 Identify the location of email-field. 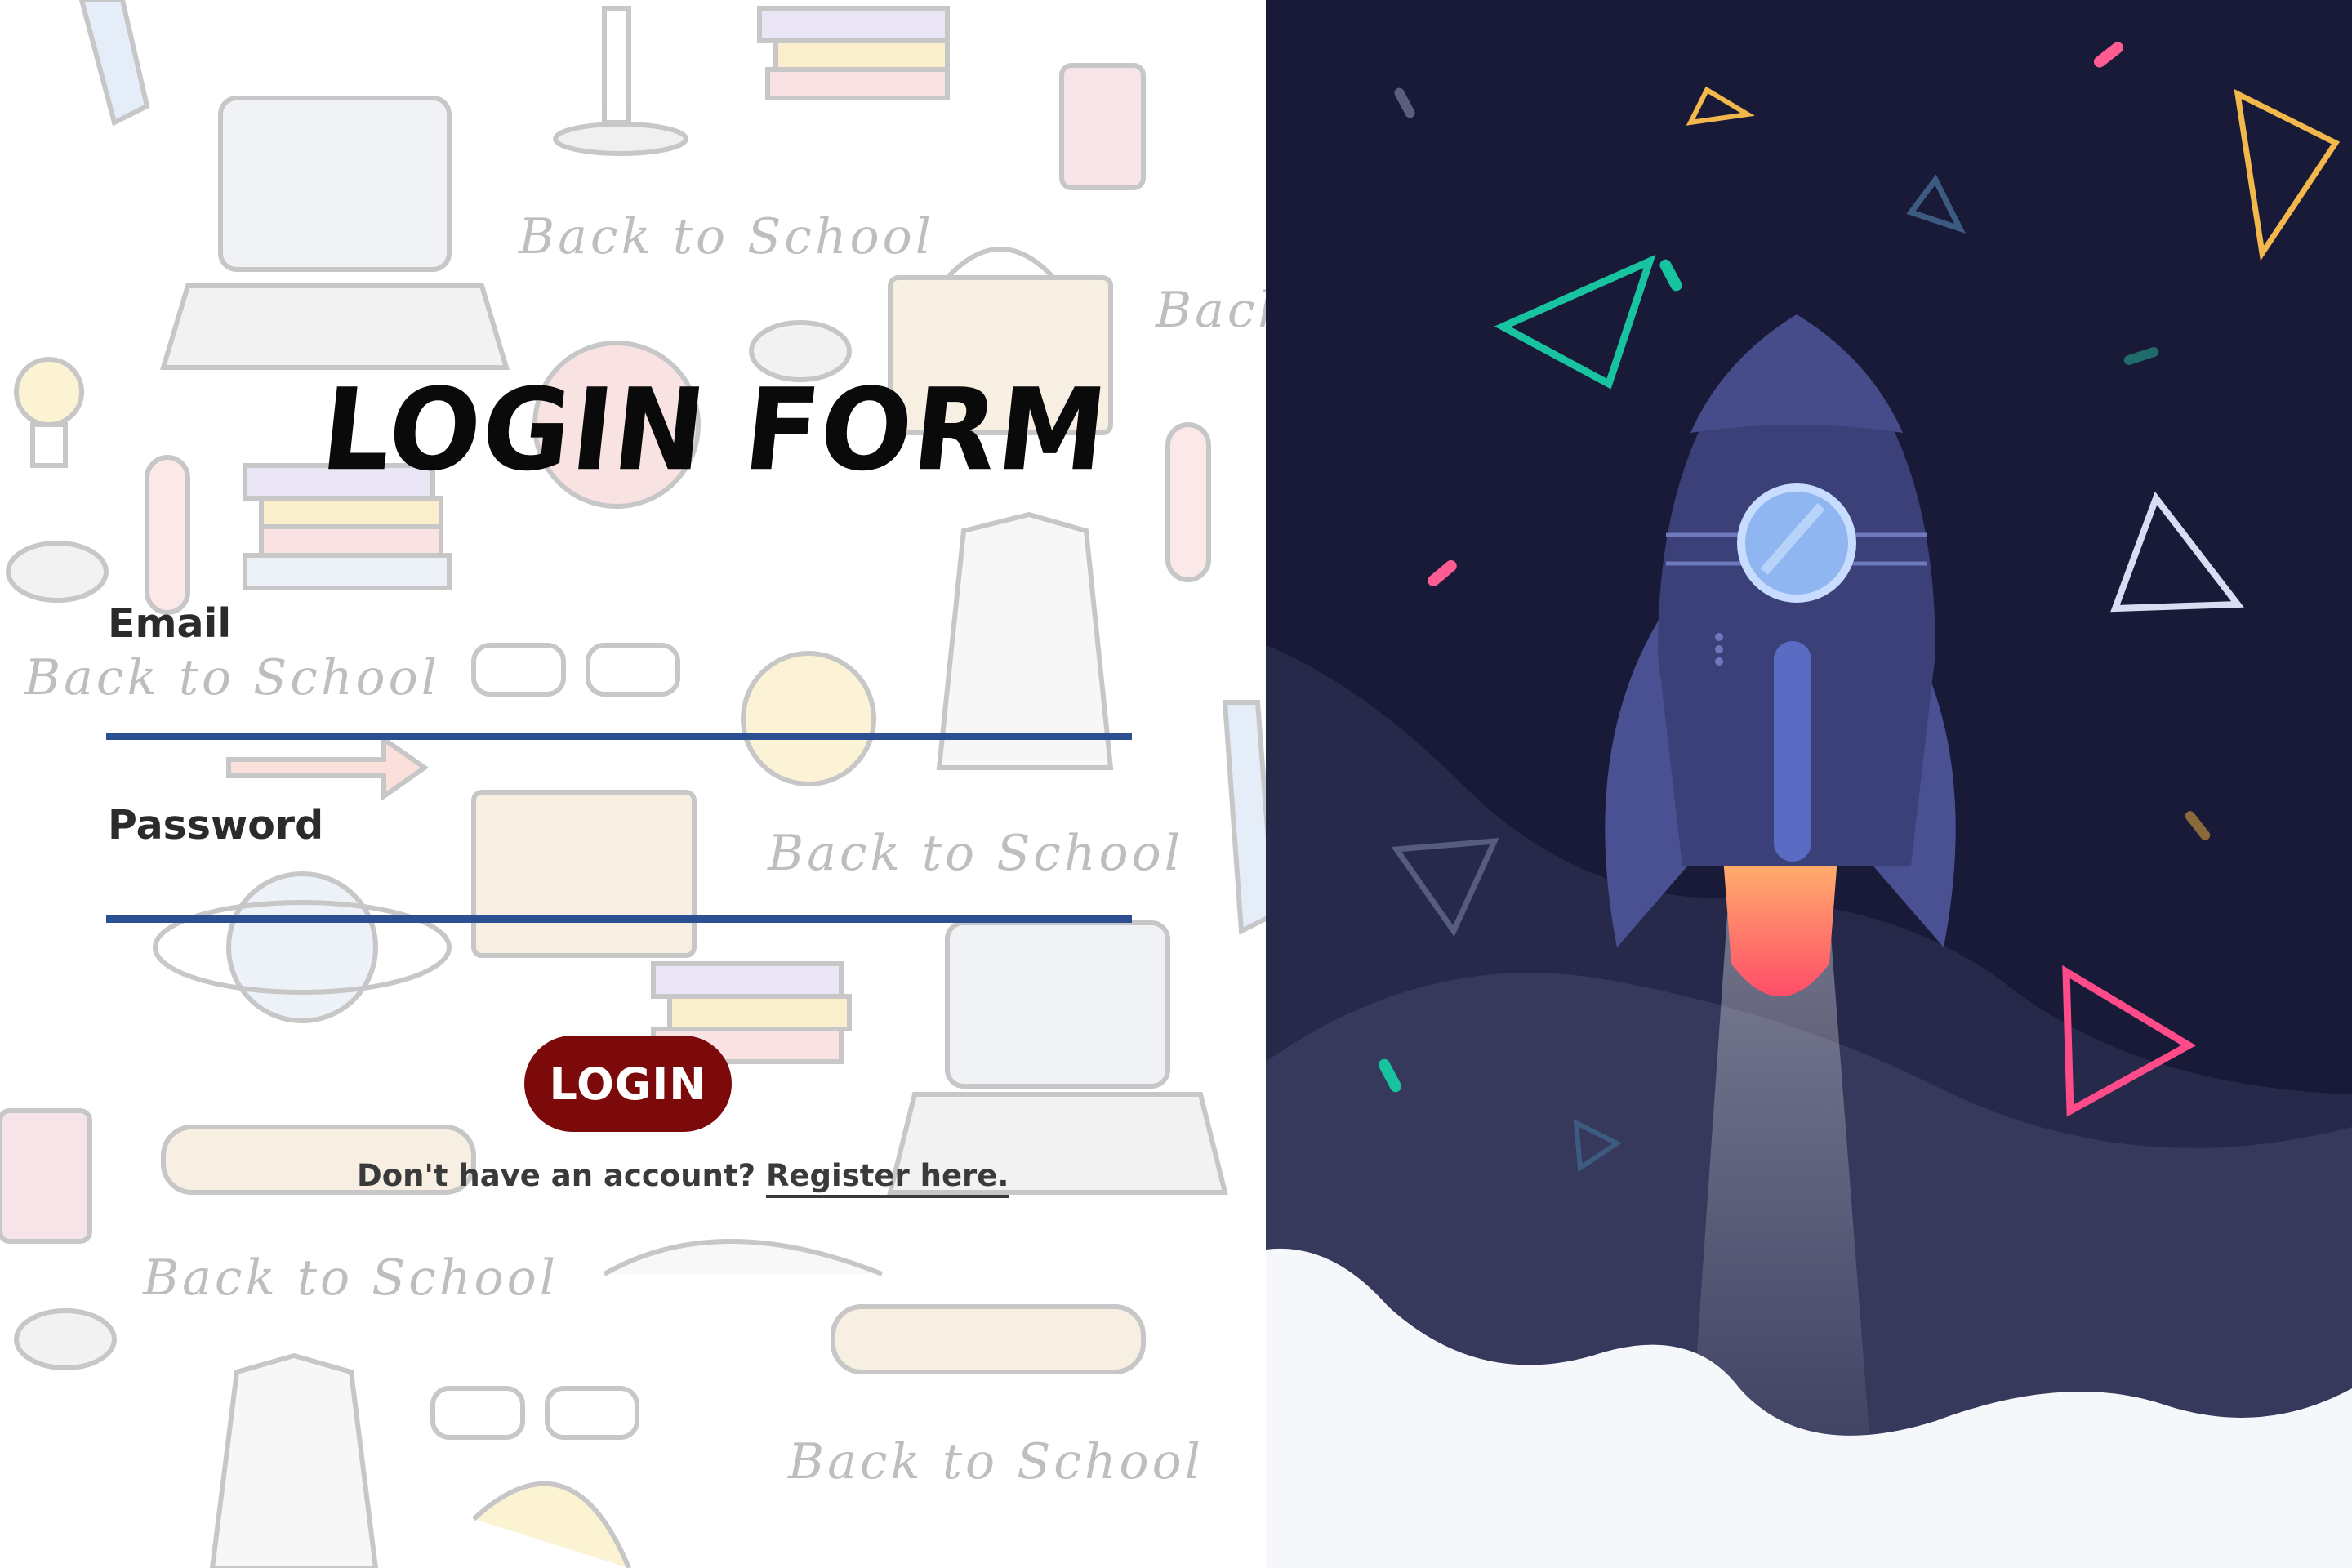
(619, 711).